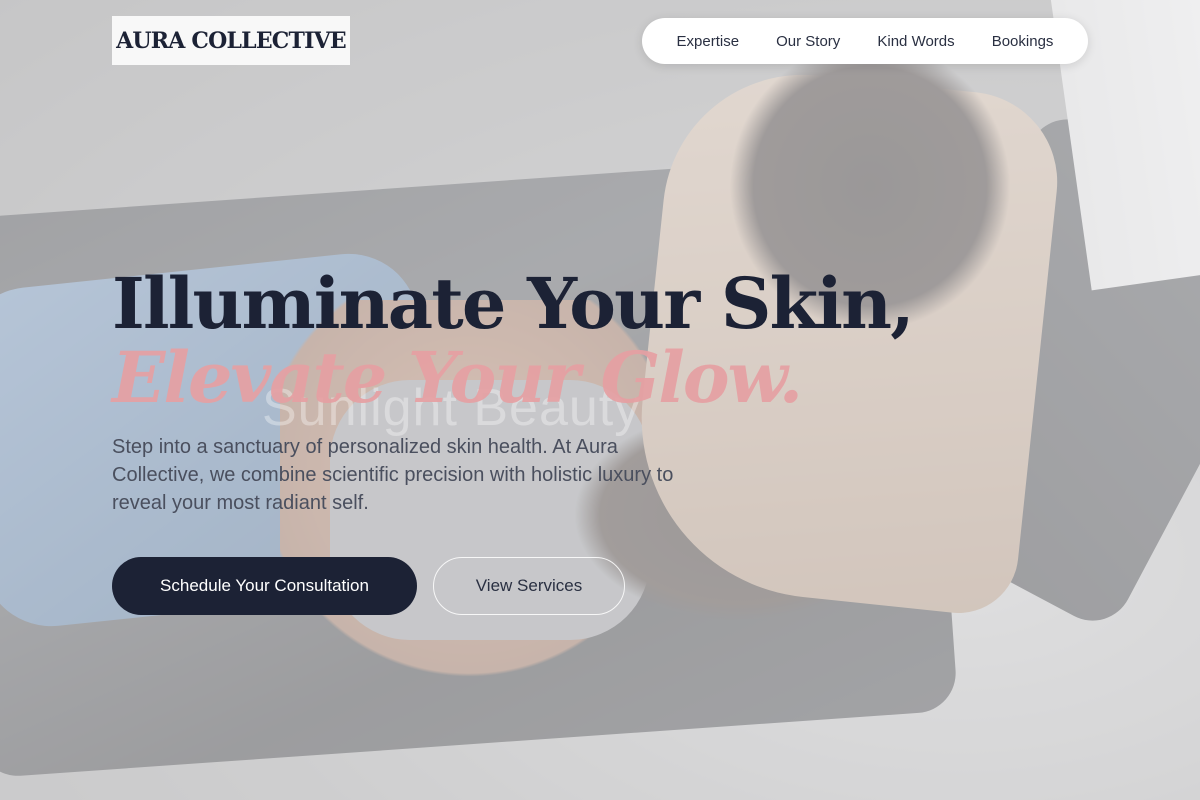 Image resolution: width=1200 pixels, height=800 pixels. What do you see at coordinates (808, 41) in the screenshot?
I see `nav-link-our-story: Our Story` at bounding box center [808, 41].